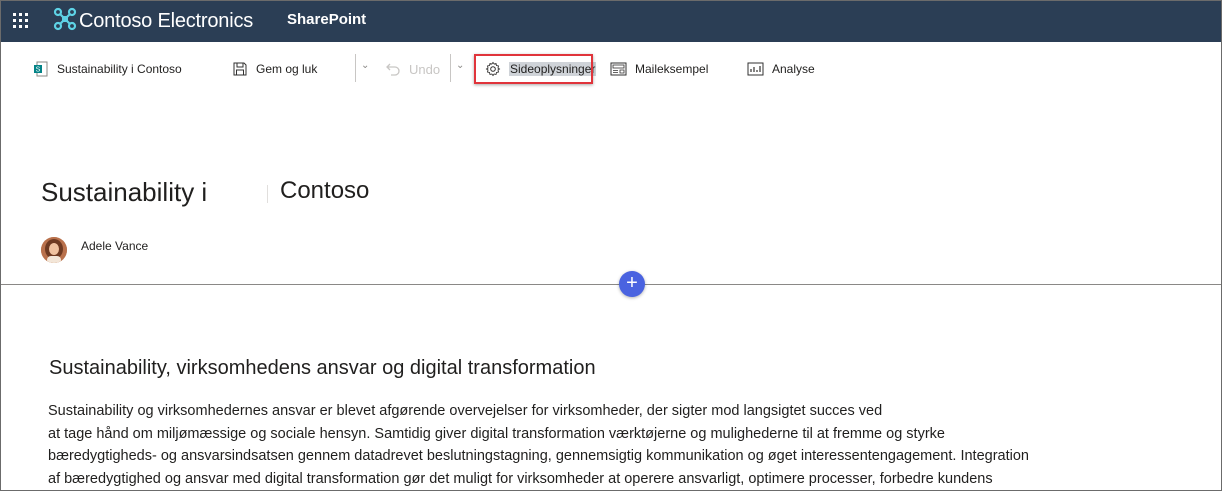  I want to click on undo-button: Undo, so click(412, 69).